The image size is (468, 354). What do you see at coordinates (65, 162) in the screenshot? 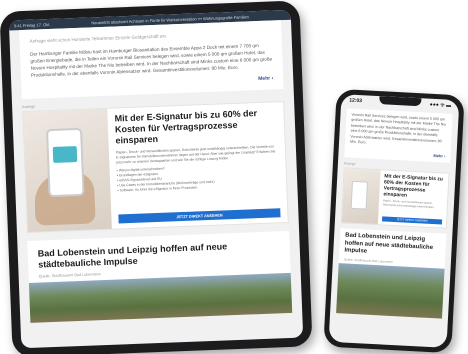
I see `phone-mockup-image` at bounding box center [65, 162].